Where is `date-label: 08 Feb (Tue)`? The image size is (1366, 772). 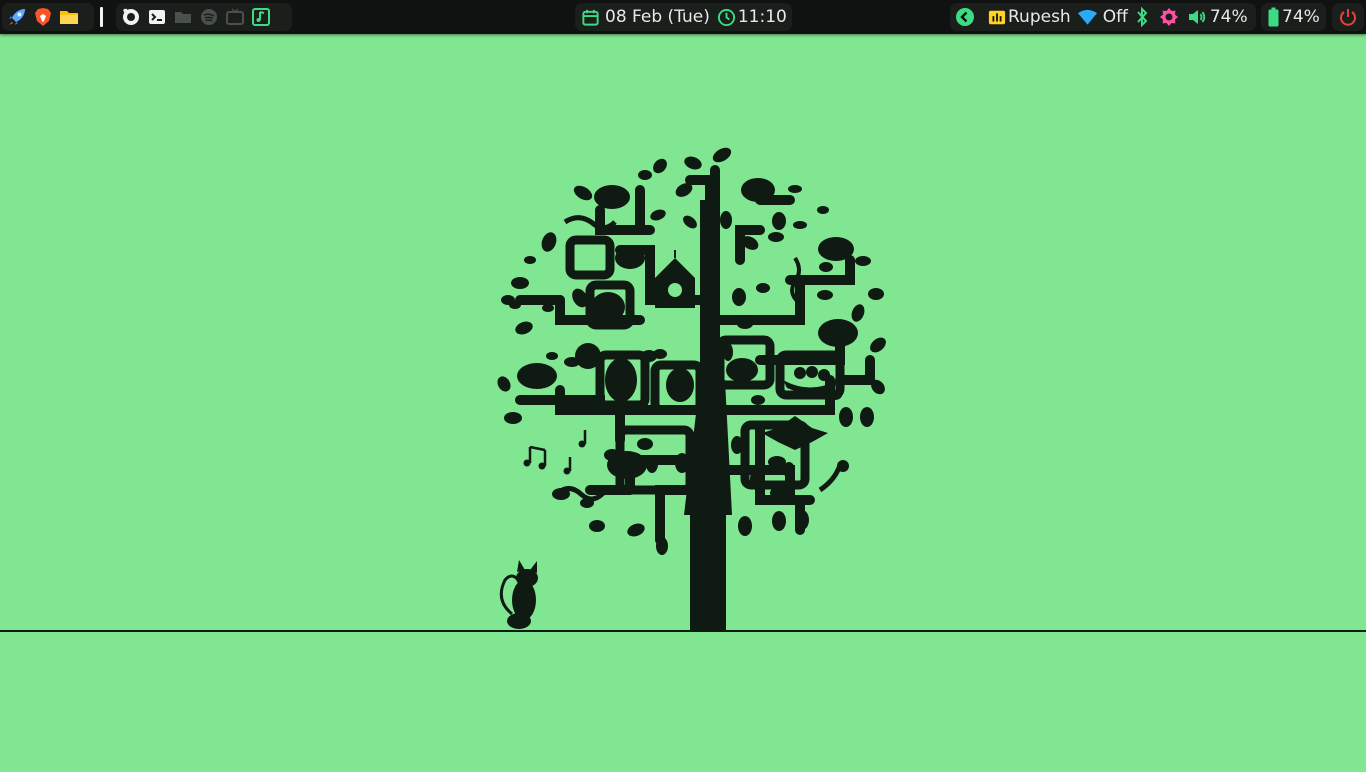
date-label: 08 Feb (Tue) is located at coordinates (657, 17).